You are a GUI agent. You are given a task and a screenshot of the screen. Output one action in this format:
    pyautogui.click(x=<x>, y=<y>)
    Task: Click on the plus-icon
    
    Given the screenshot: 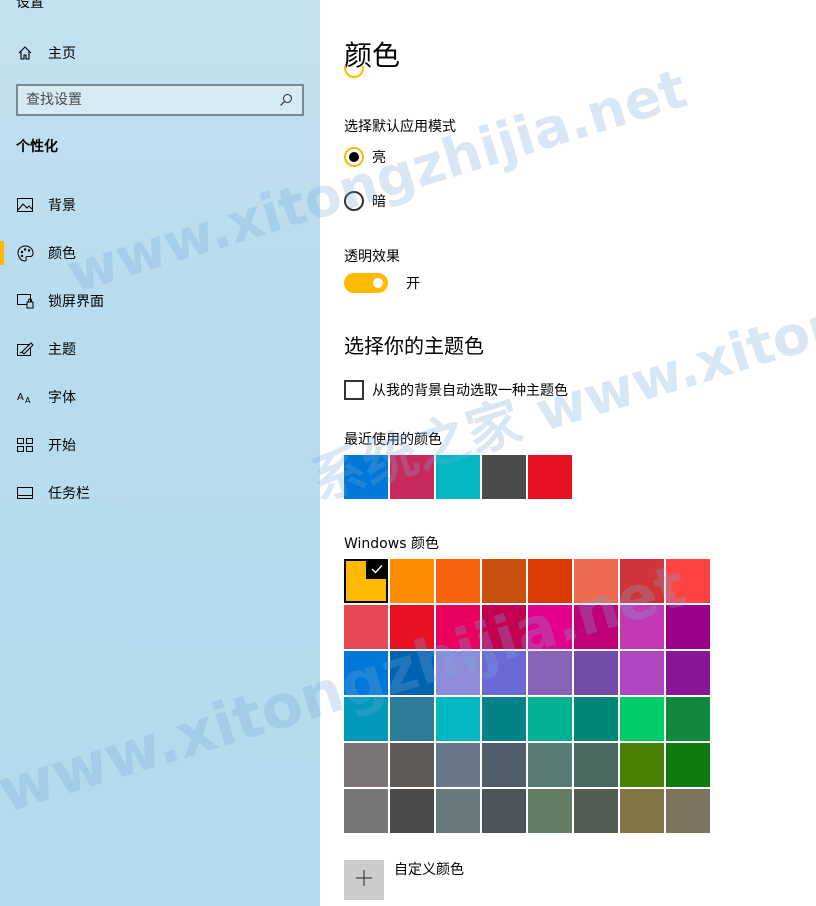 What is the action you would take?
    pyautogui.click(x=364, y=880)
    